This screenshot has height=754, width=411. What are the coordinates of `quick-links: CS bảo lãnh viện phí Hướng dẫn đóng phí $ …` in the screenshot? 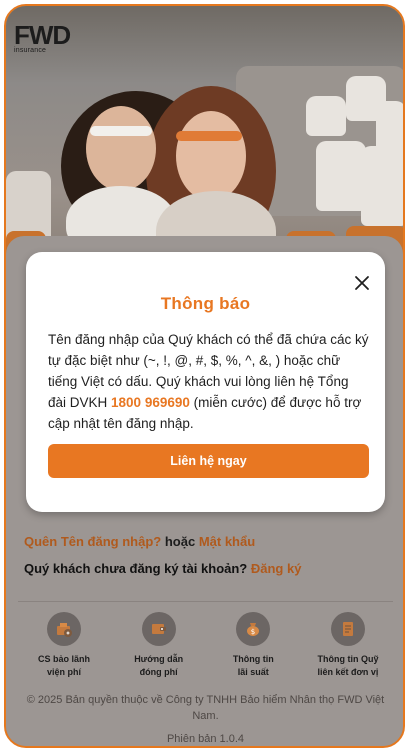 It's located at (206, 645).